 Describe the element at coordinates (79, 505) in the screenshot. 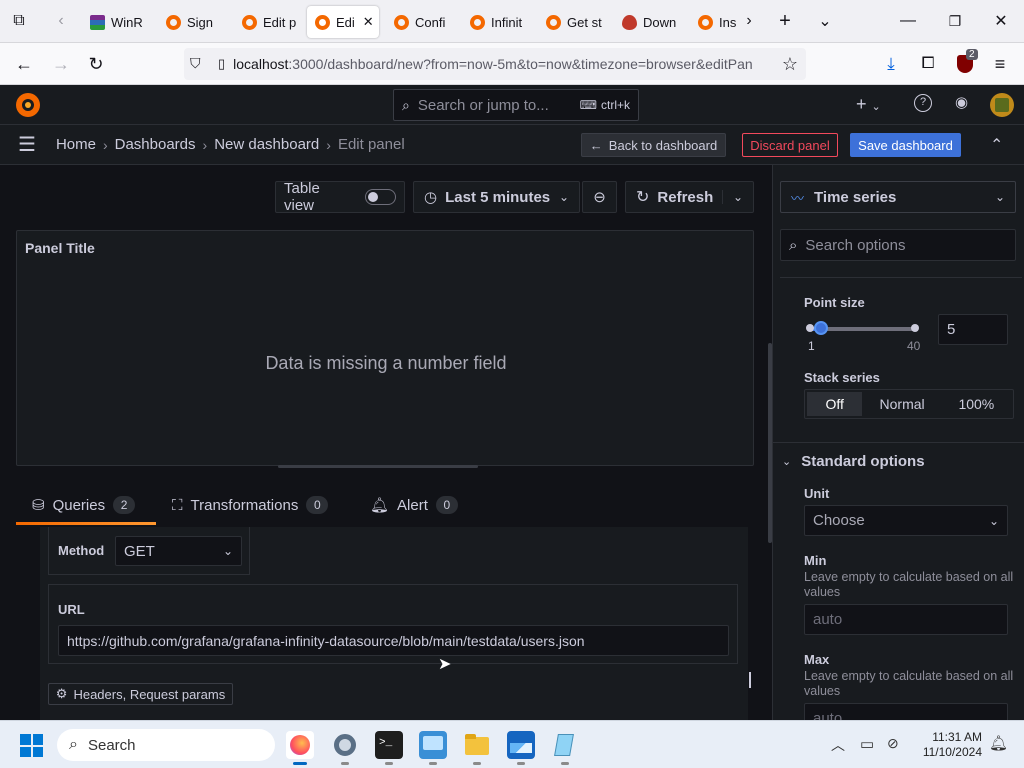

I see `tab-queries-label: Queries` at that location.